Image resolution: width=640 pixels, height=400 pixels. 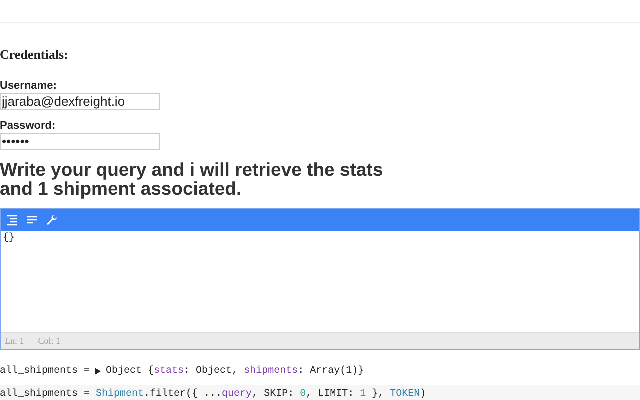 I want to click on format-lines-icon, so click(x=32, y=220).